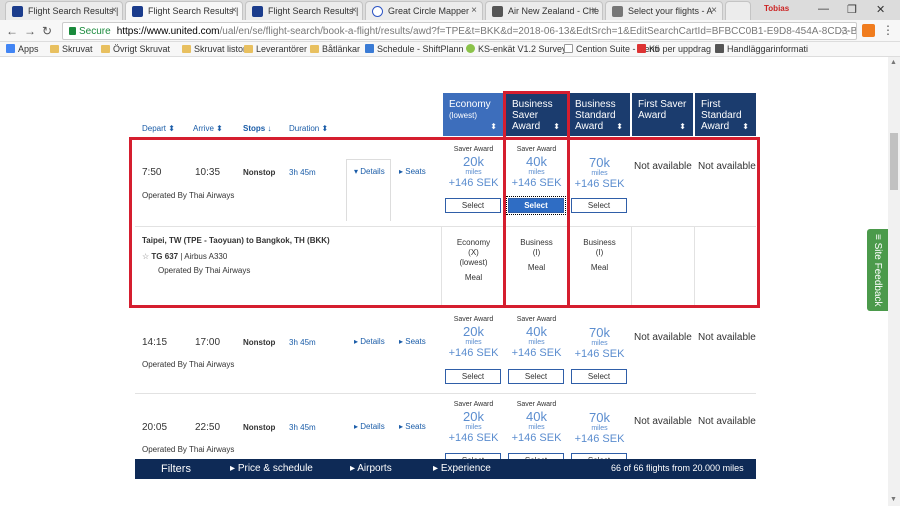  Describe the element at coordinates (888, 30) in the screenshot. I see `menu-icon: ⋮` at that location.